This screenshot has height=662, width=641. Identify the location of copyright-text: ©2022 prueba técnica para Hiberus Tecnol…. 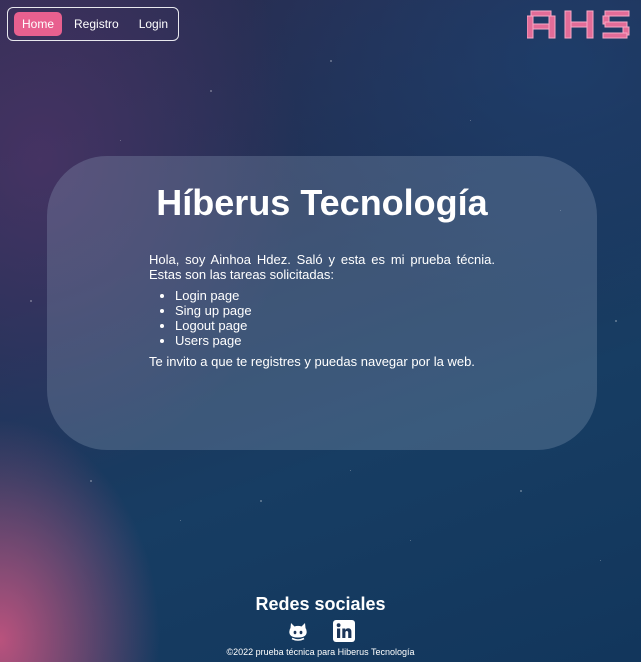
(320, 652).